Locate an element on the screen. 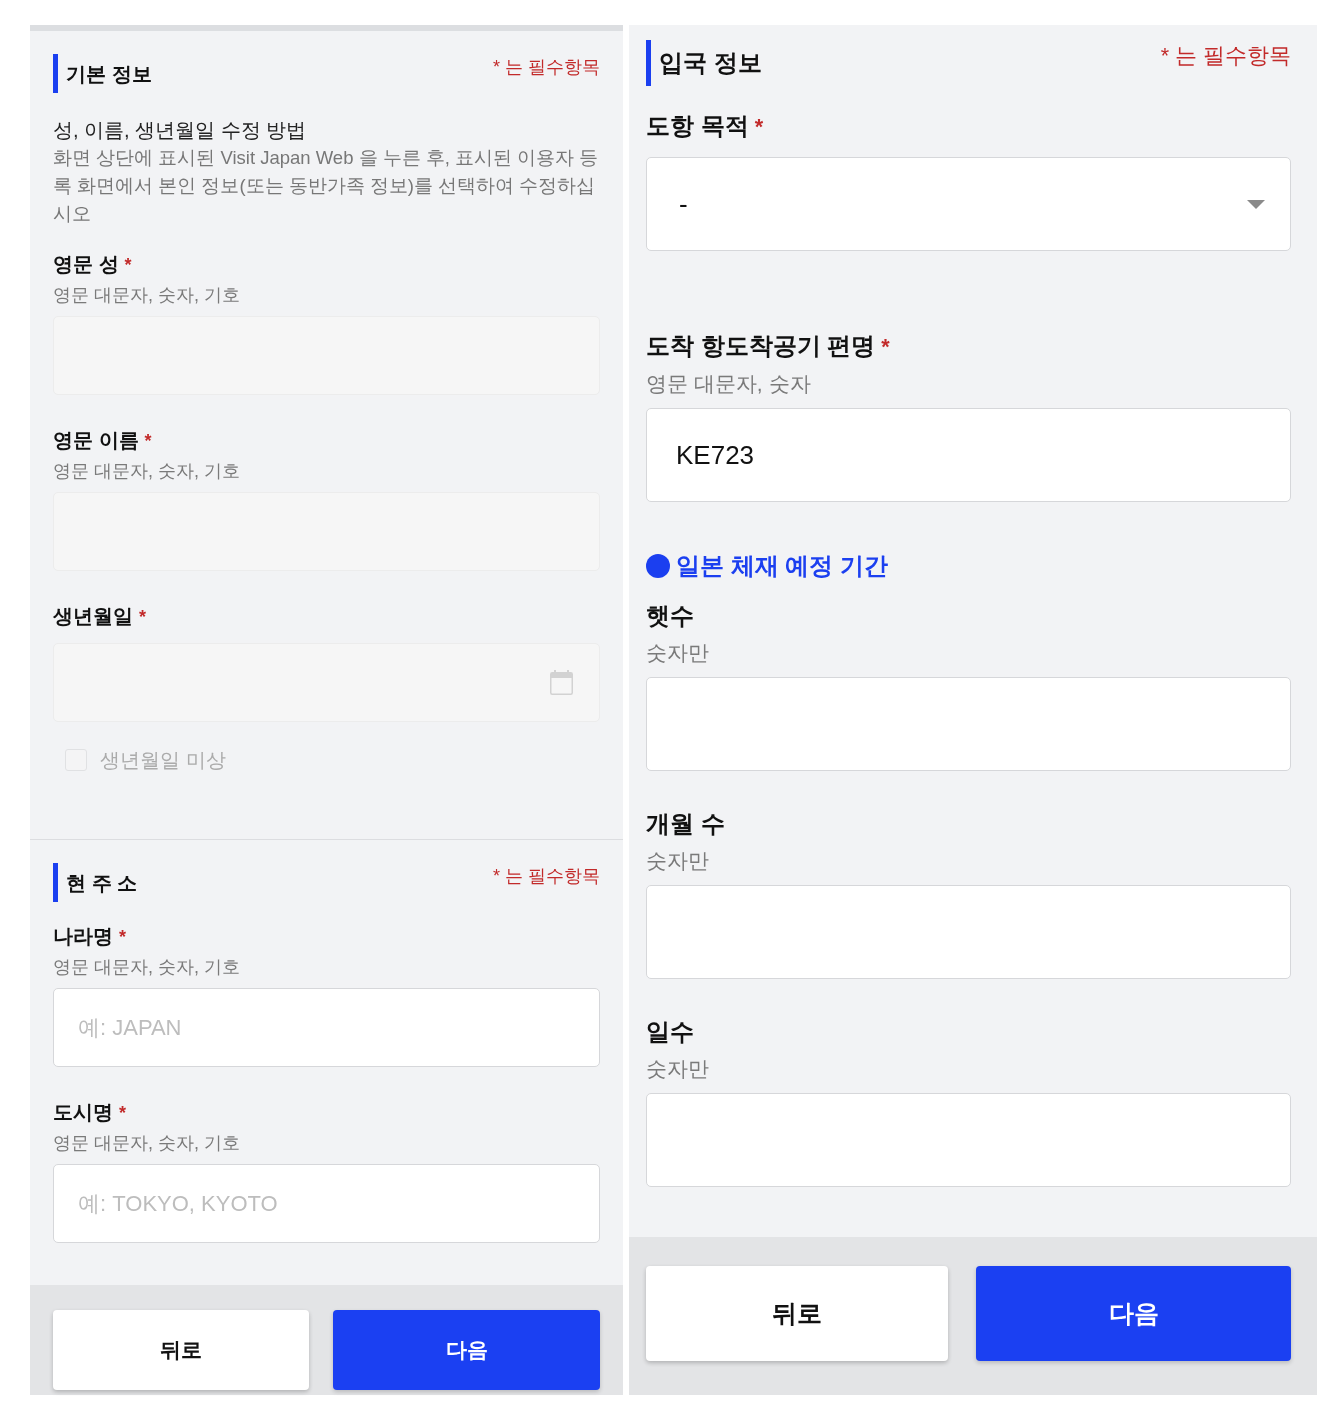 The image size is (1340, 1408). field-label: 도시명 is located at coordinates (83, 1112).